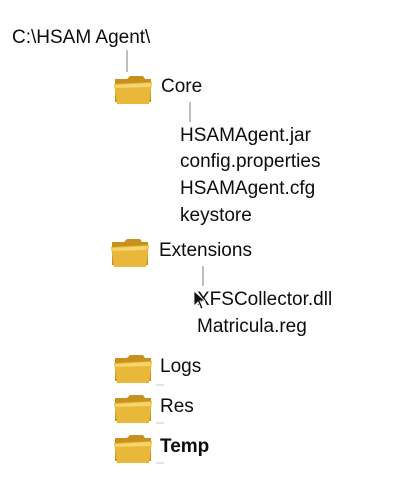 Image resolution: width=407 pixels, height=496 pixels. I want to click on folder-label-core: Core, so click(182, 86).